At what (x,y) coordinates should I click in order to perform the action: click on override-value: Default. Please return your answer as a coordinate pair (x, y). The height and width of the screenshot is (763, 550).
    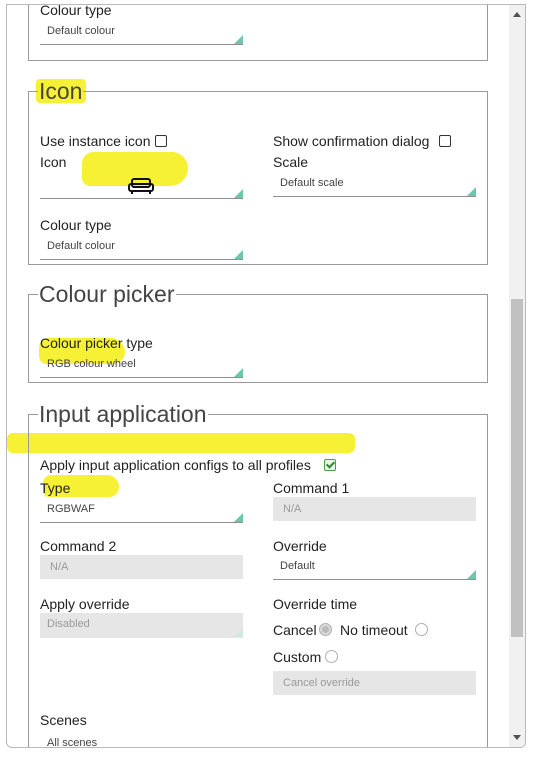
    Looking at the image, I should click on (297, 566).